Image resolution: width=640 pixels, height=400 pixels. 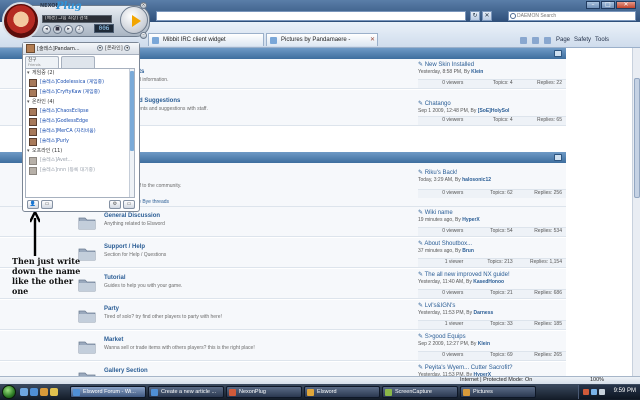 What do you see at coordinates (126, 371) in the screenshot?
I see `forum-title: Gallery Section` at bounding box center [126, 371].